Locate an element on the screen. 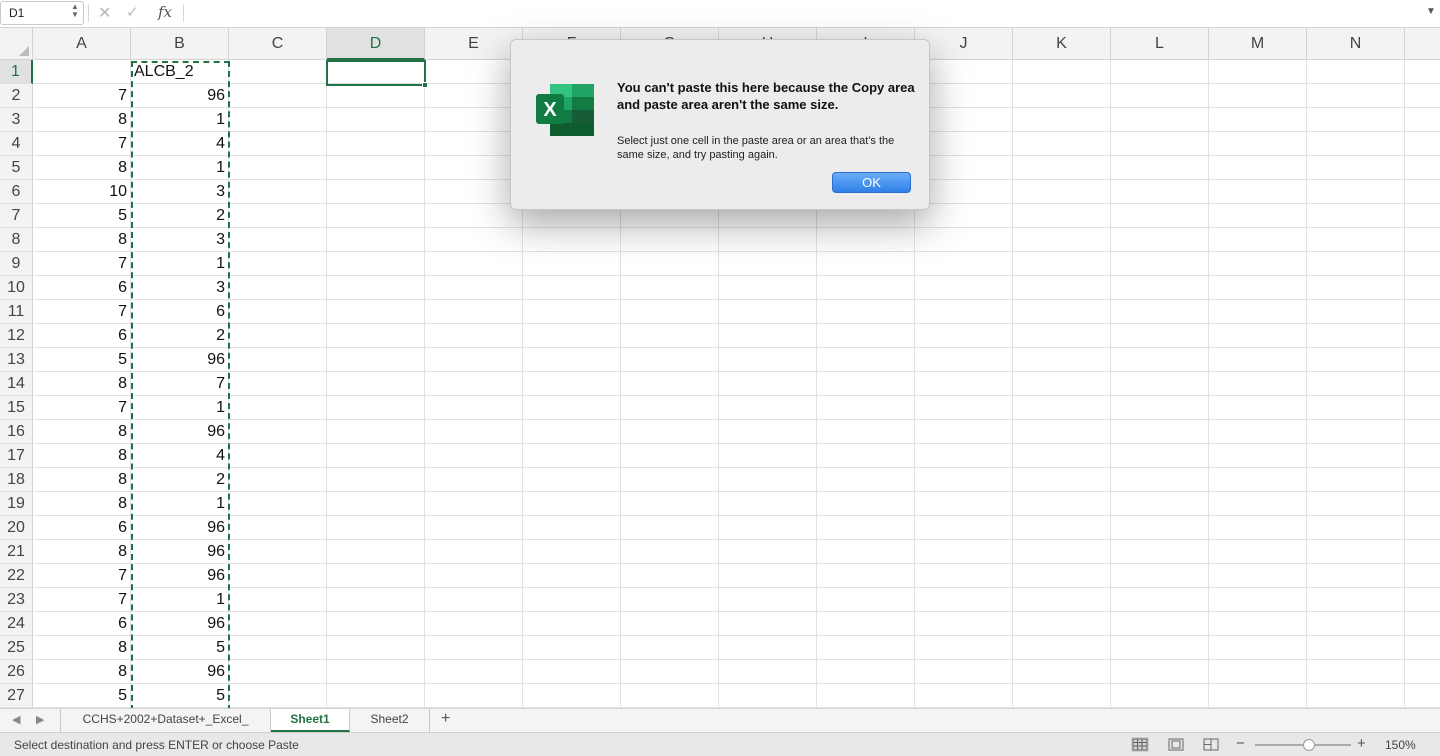  row-header: 20 is located at coordinates (16, 528).